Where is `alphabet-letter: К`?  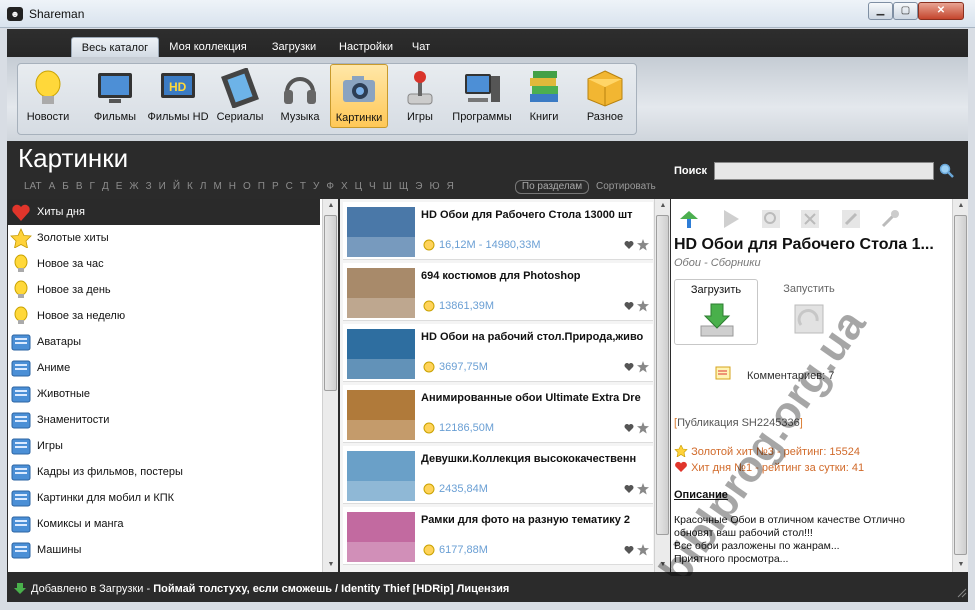
alphabet-letter: К is located at coordinates (190, 186).